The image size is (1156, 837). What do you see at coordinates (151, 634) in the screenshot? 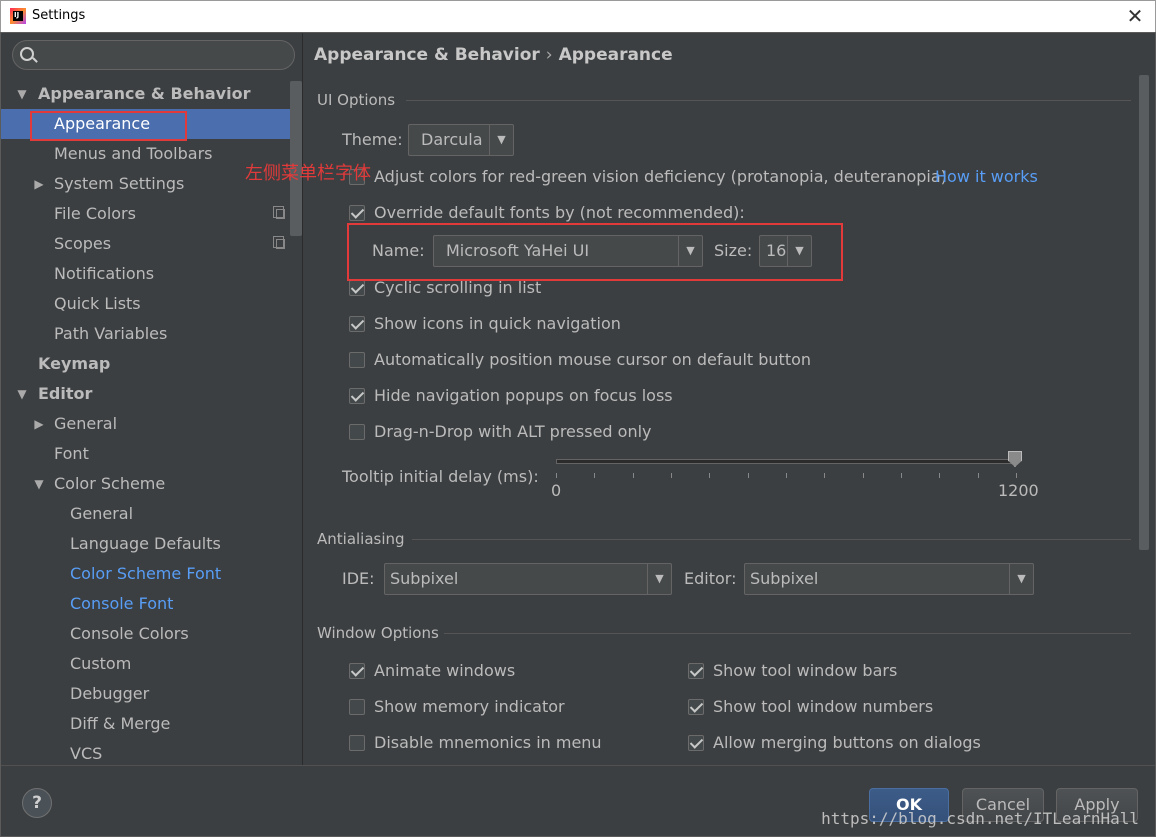
I see `sidebar-item-console-colors: Console Colors` at bounding box center [151, 634].